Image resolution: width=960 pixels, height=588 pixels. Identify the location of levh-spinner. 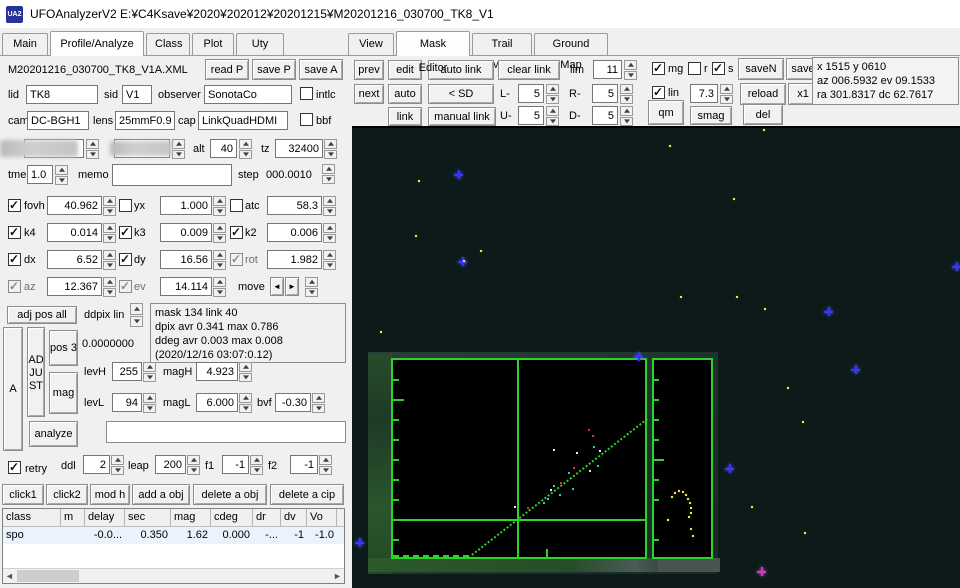
(149, 372).